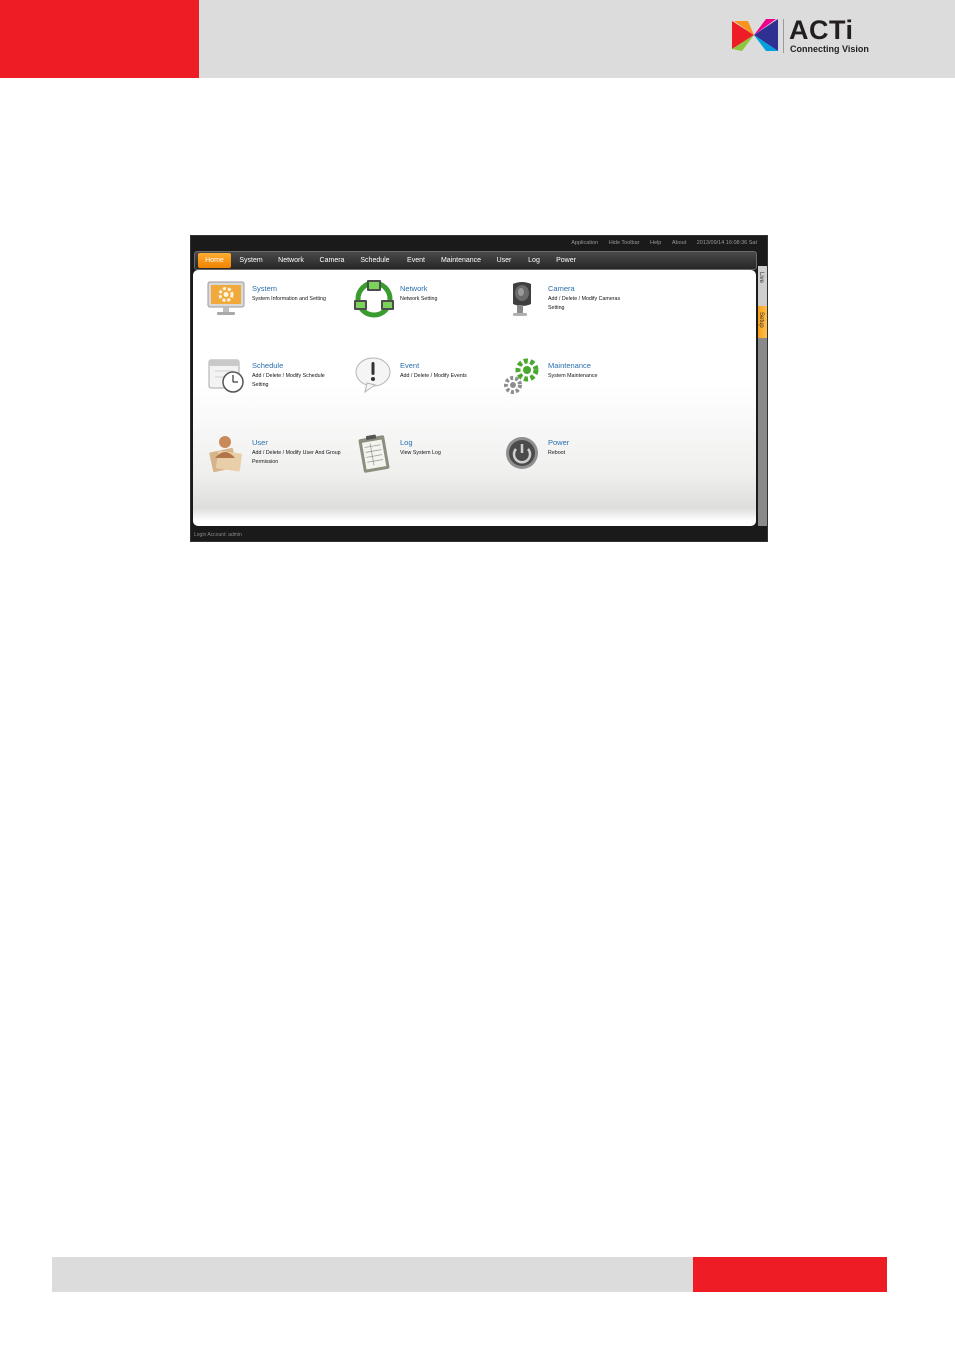  What do you see at coordinates (573, 376) in the screenshot?
I see `tile-maintenance-desc: System Maintenance` at bounding box center [573, 376].